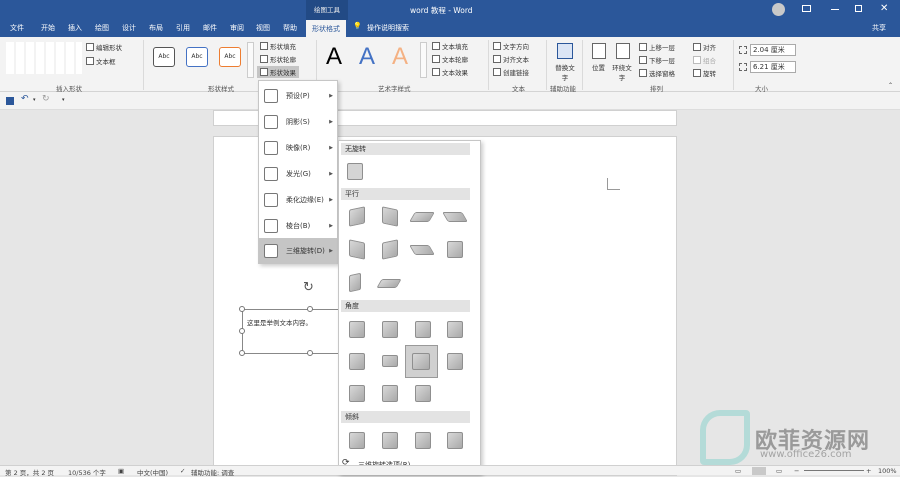 The width and height of the screenshot is (900, 477). I want to click on menu-item-reflection: 映像(R) ▶, so click(298, 148).